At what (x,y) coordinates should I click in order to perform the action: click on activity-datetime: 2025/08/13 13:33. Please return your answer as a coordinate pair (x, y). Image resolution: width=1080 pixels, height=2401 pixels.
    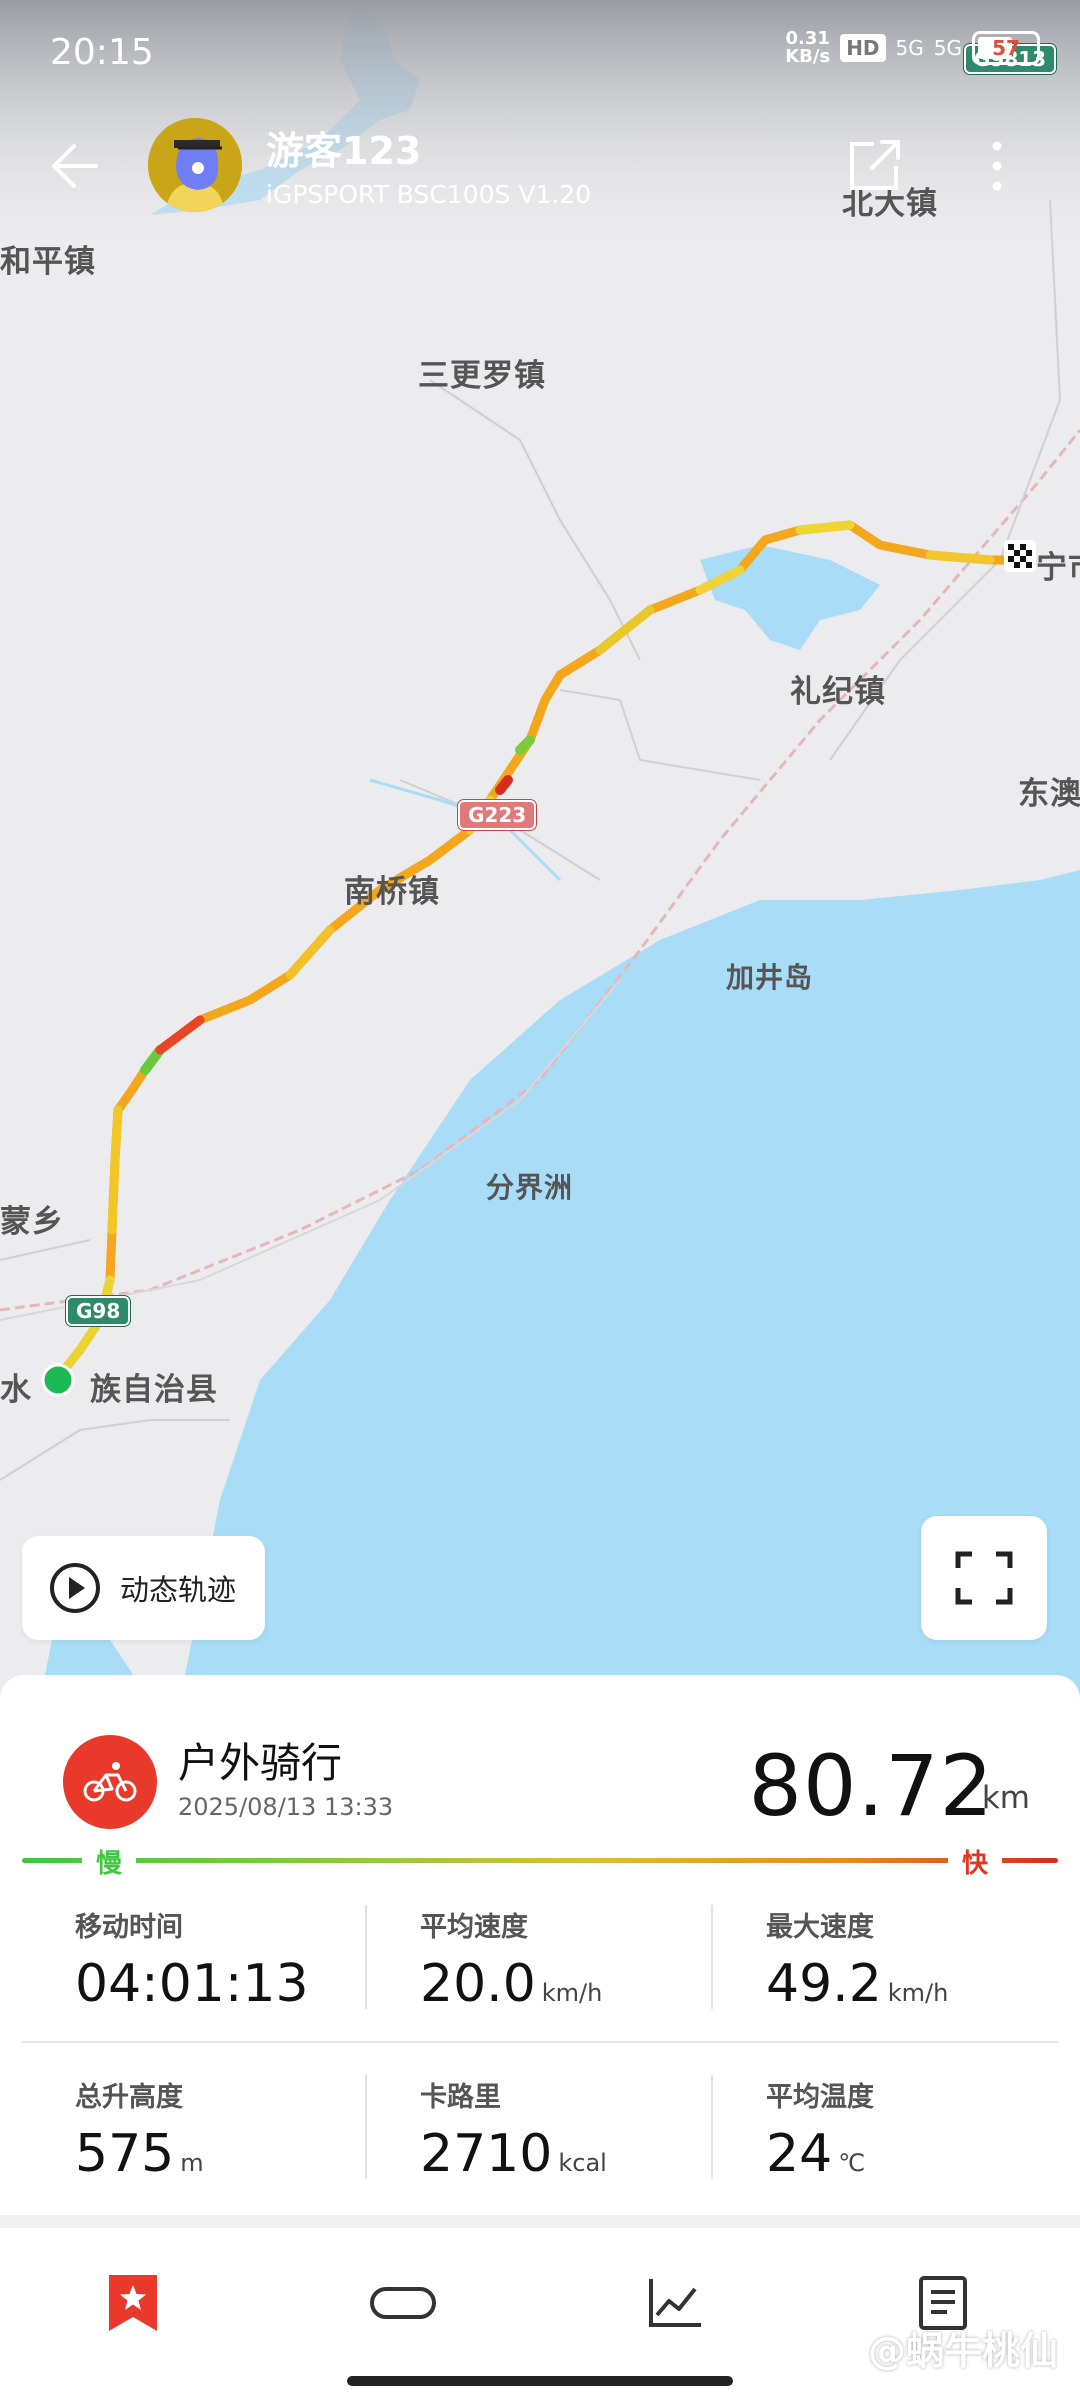
    Looking at the image, I should click on (286, 1807).